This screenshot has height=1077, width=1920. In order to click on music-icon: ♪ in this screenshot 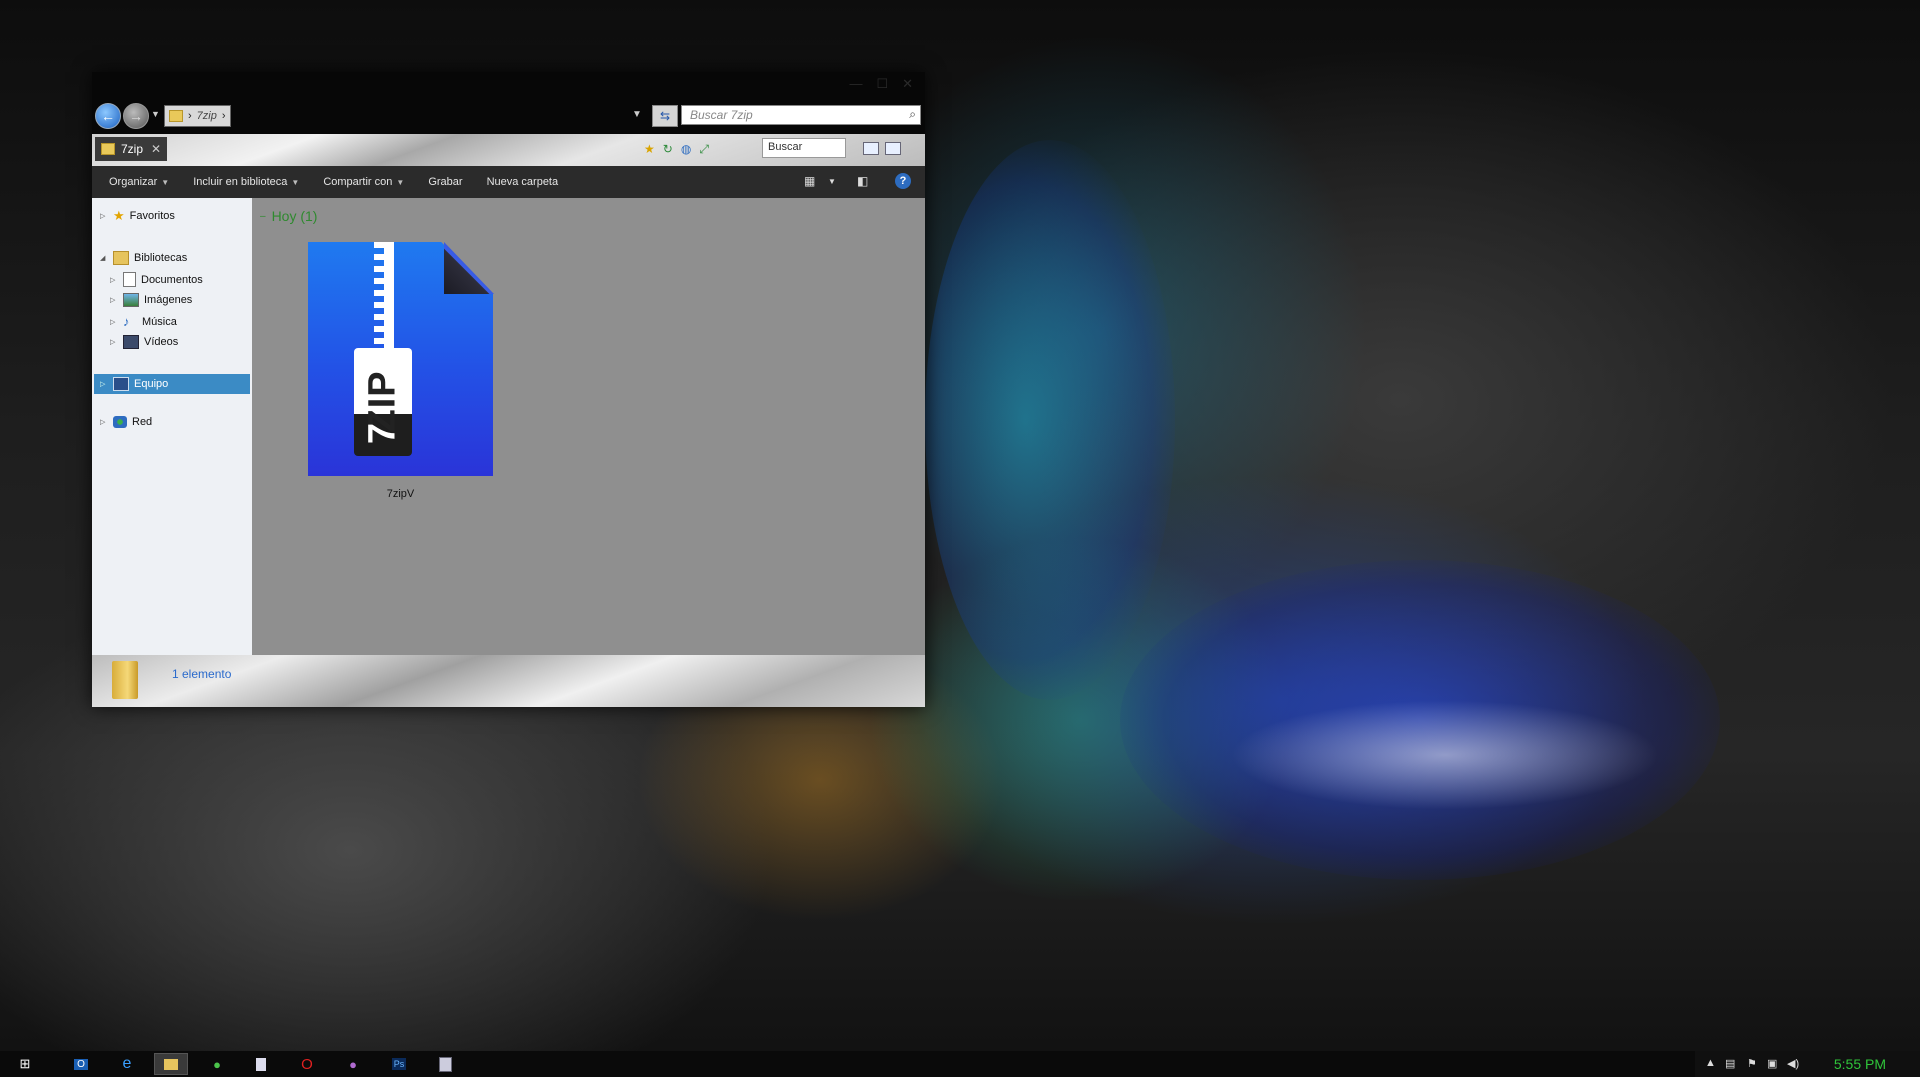, I will do `click(126, 321)`.